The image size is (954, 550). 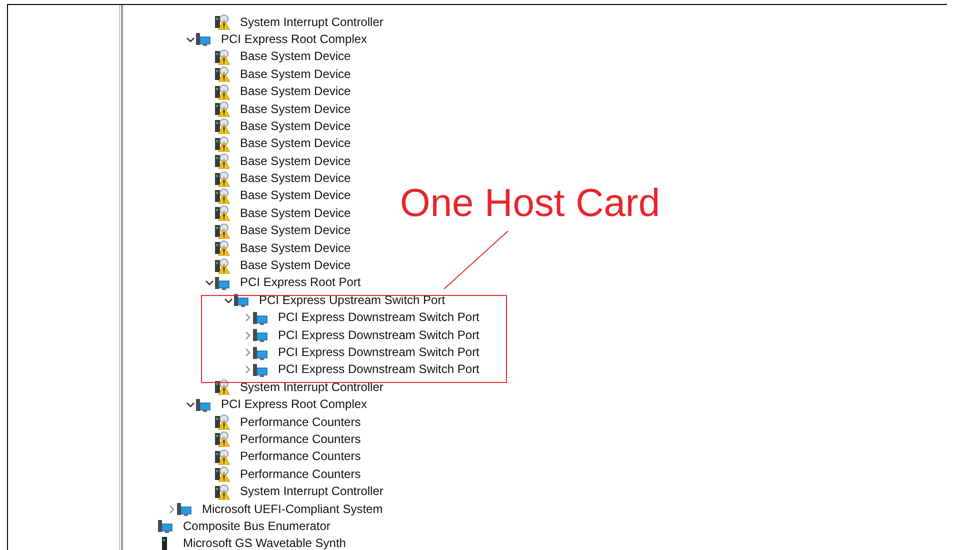 What do you see at coordinates (530, 204) in the screenshot?
I see `annotation-label: One Host Card` at bounding box center [530, 204].